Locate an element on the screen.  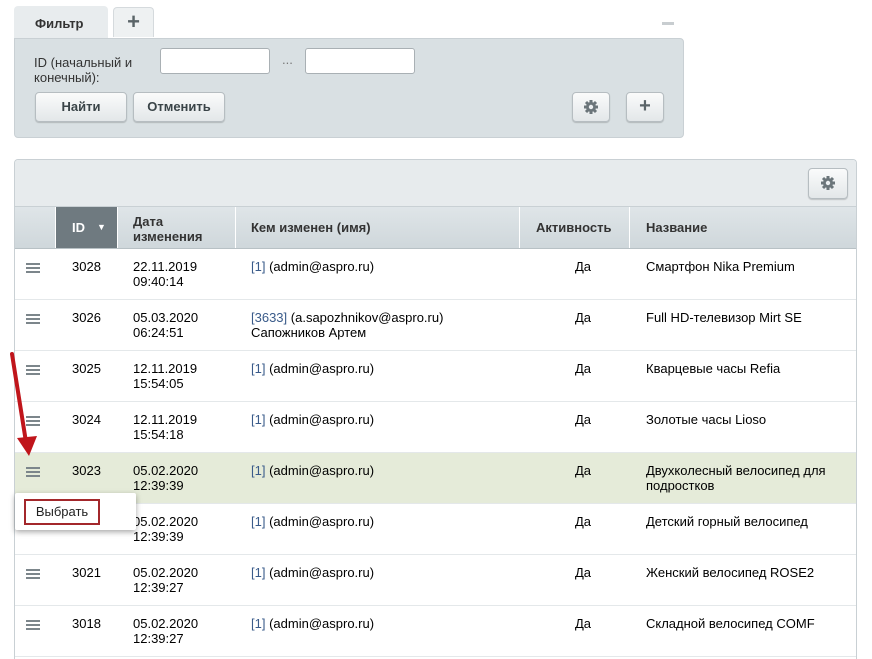
find-button: Найти is located at coordinates (81, 107).